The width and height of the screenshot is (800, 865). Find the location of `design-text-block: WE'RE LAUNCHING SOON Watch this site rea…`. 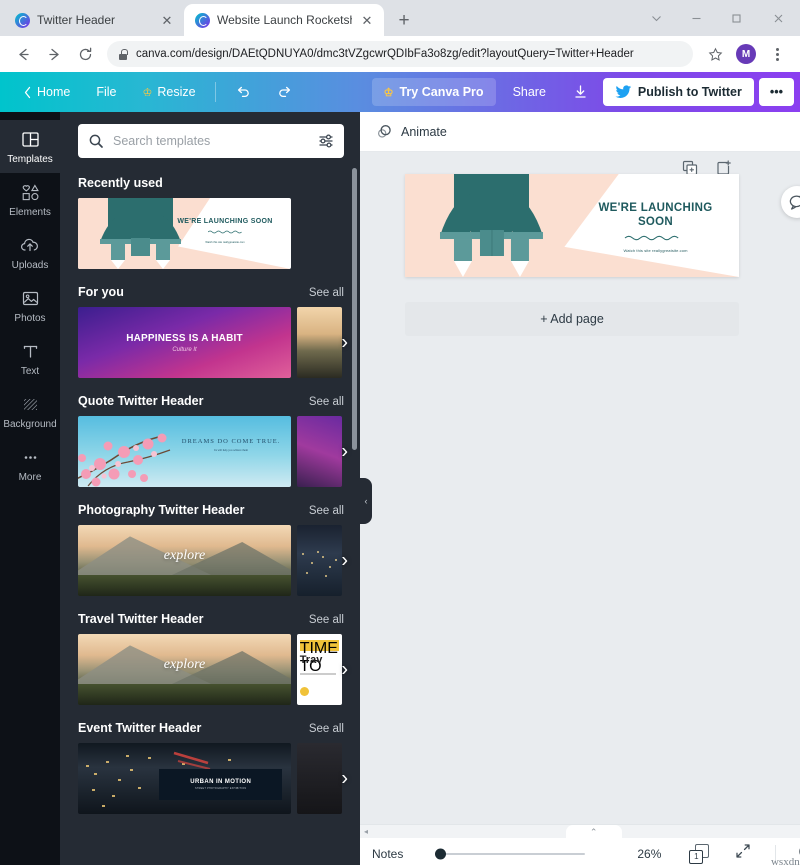

design-text-block: WE'RE LAUNCHING SOON Watch this site rea… is located at coordinates (655, 227).